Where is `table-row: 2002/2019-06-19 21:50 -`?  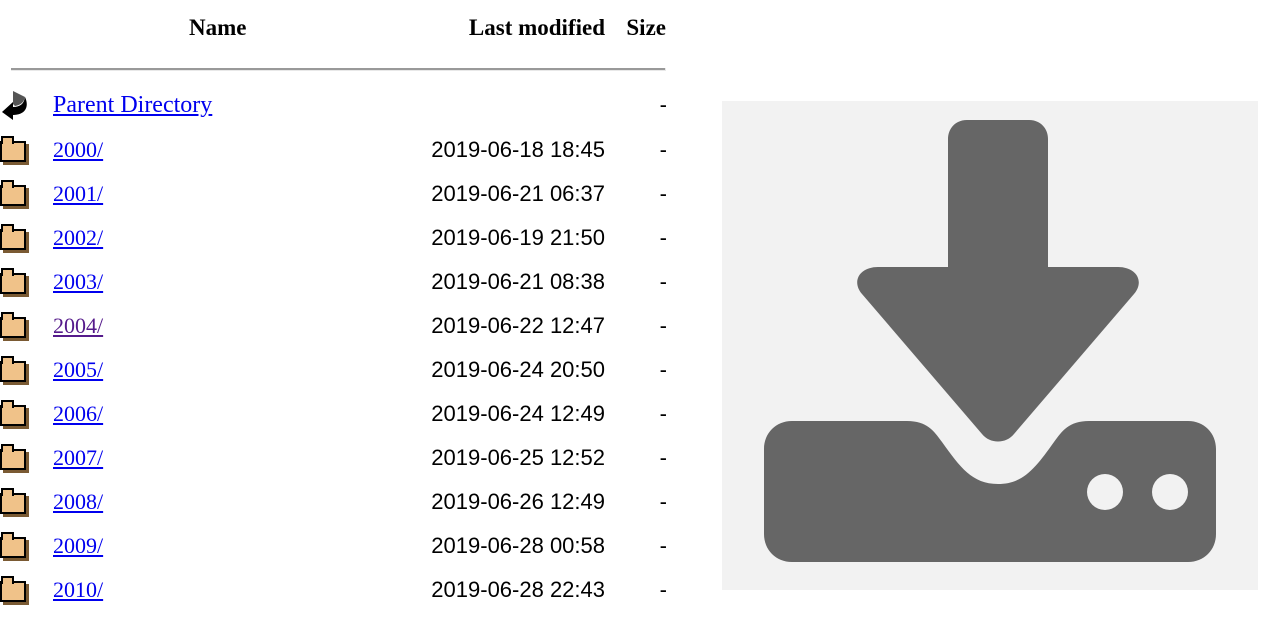 table-row: 2002/2019-06-19 21:50 - is located at coordinates (333, 238).